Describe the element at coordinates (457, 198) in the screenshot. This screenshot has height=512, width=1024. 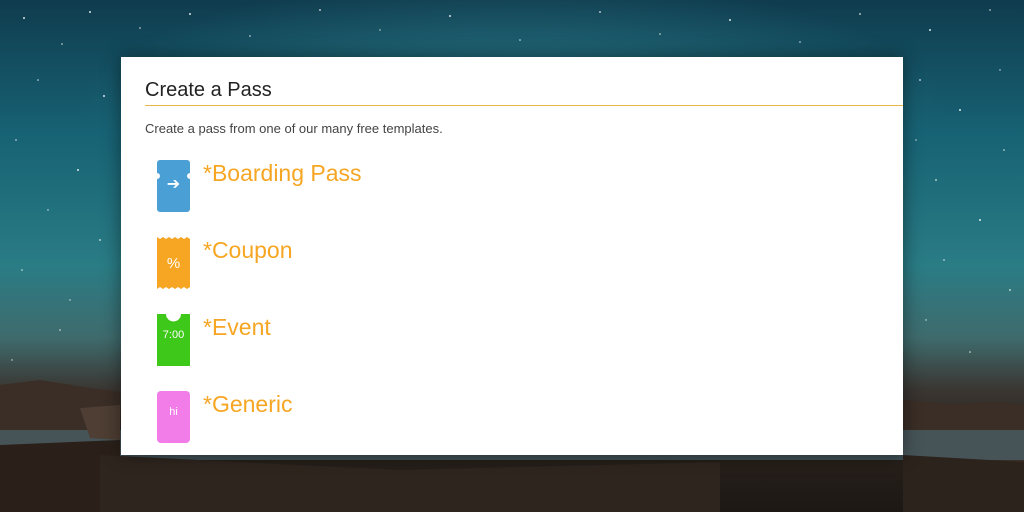
I see `template-item-boarding-pass: ➔ *Boarding Pass` at that location.